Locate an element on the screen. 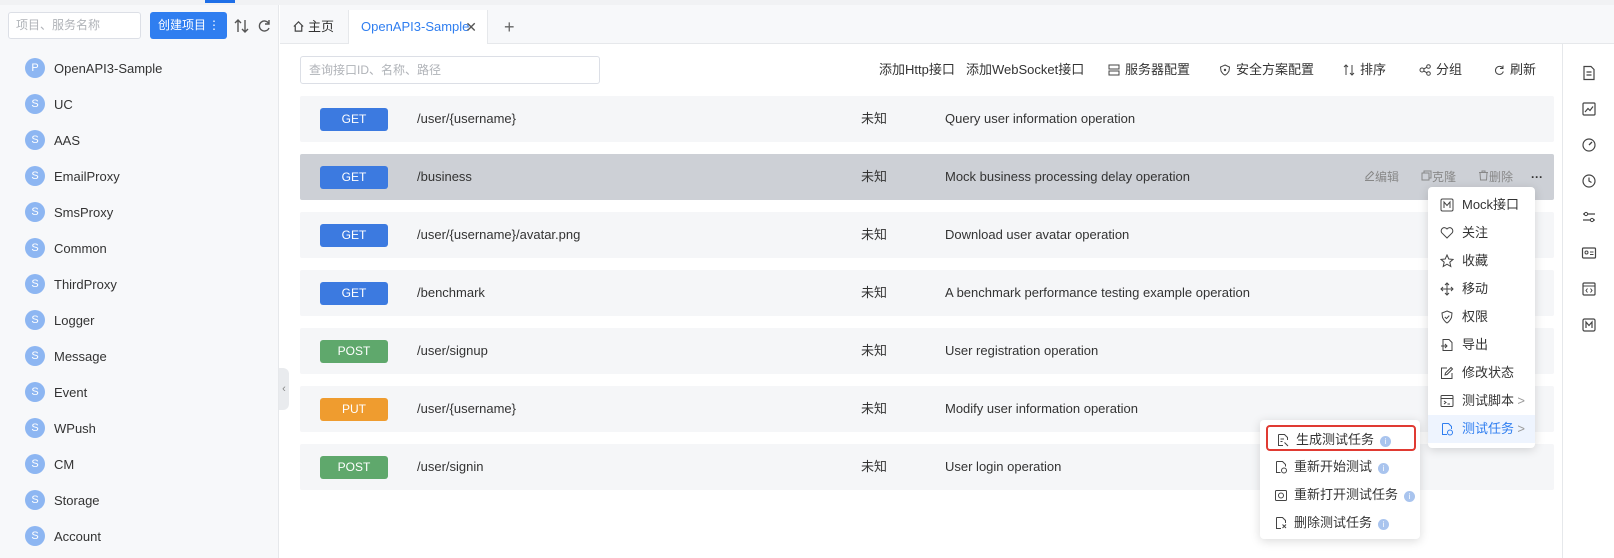  sort-button: 排序 is located at coordinates (1364, 70).